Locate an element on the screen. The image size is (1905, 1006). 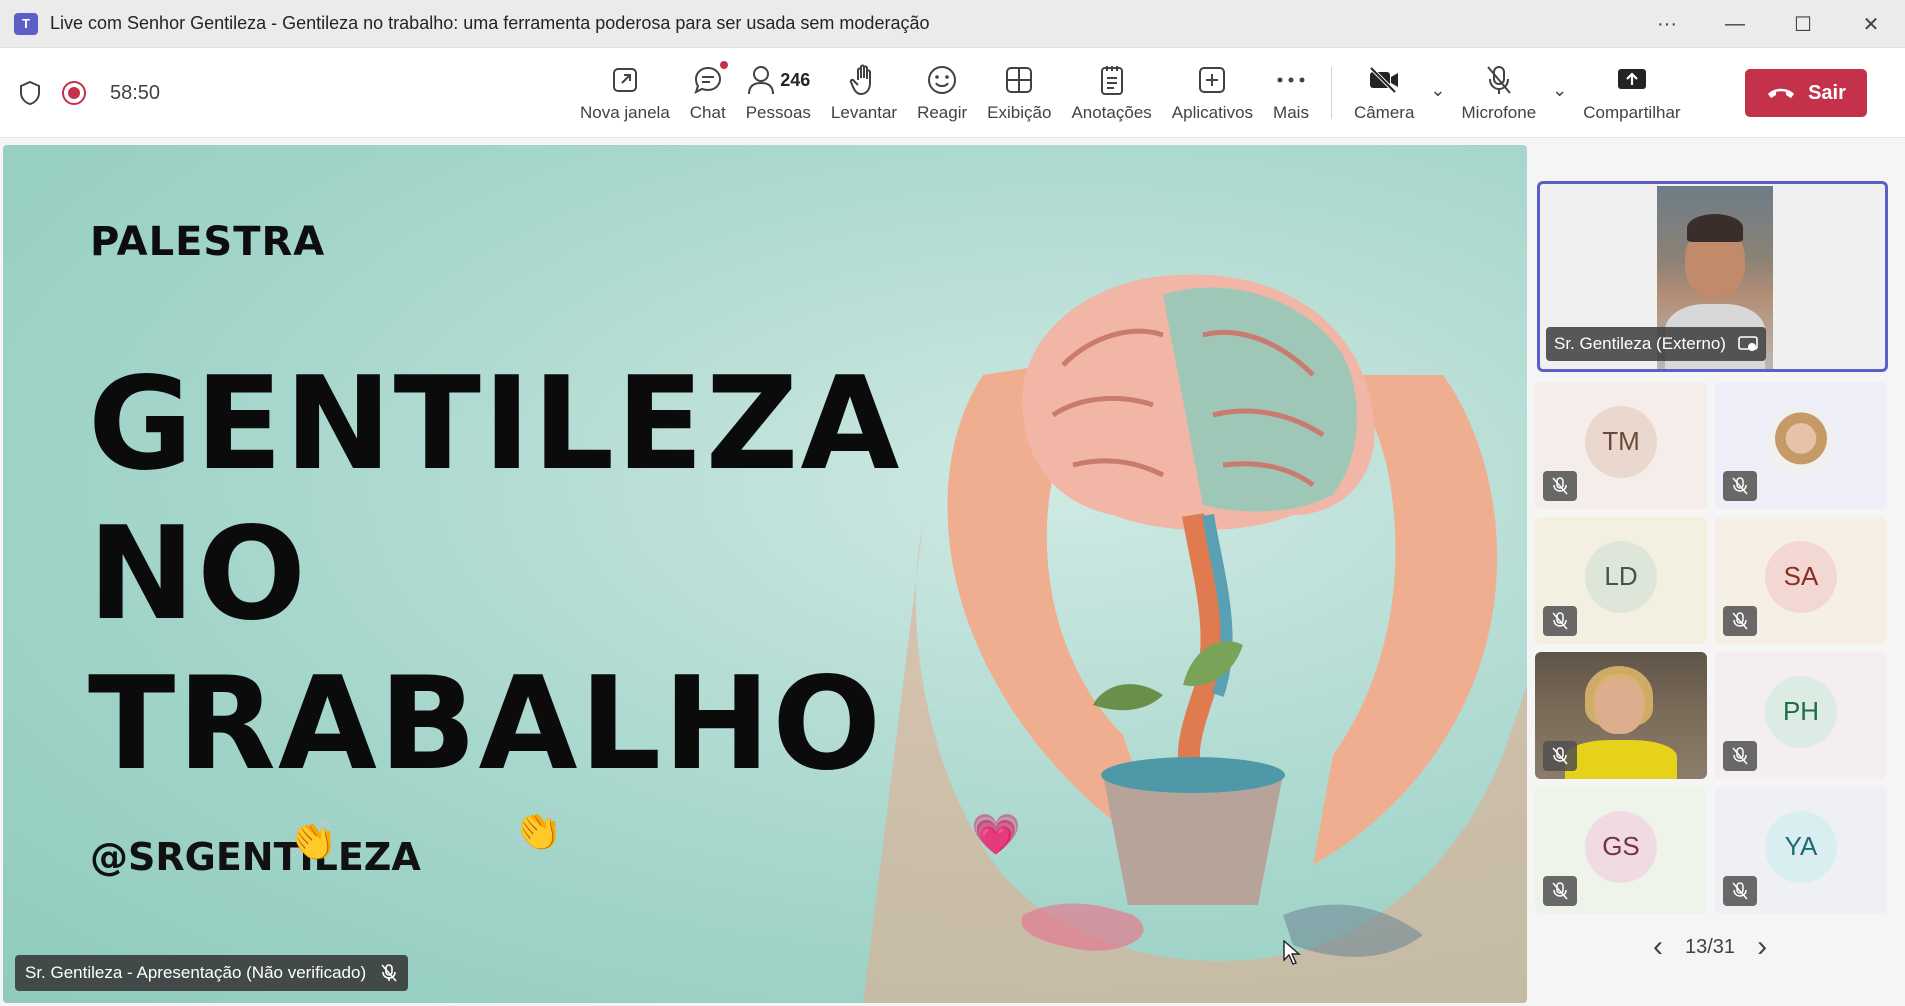
hang-up-icon is located at coordinates (1781, 93).